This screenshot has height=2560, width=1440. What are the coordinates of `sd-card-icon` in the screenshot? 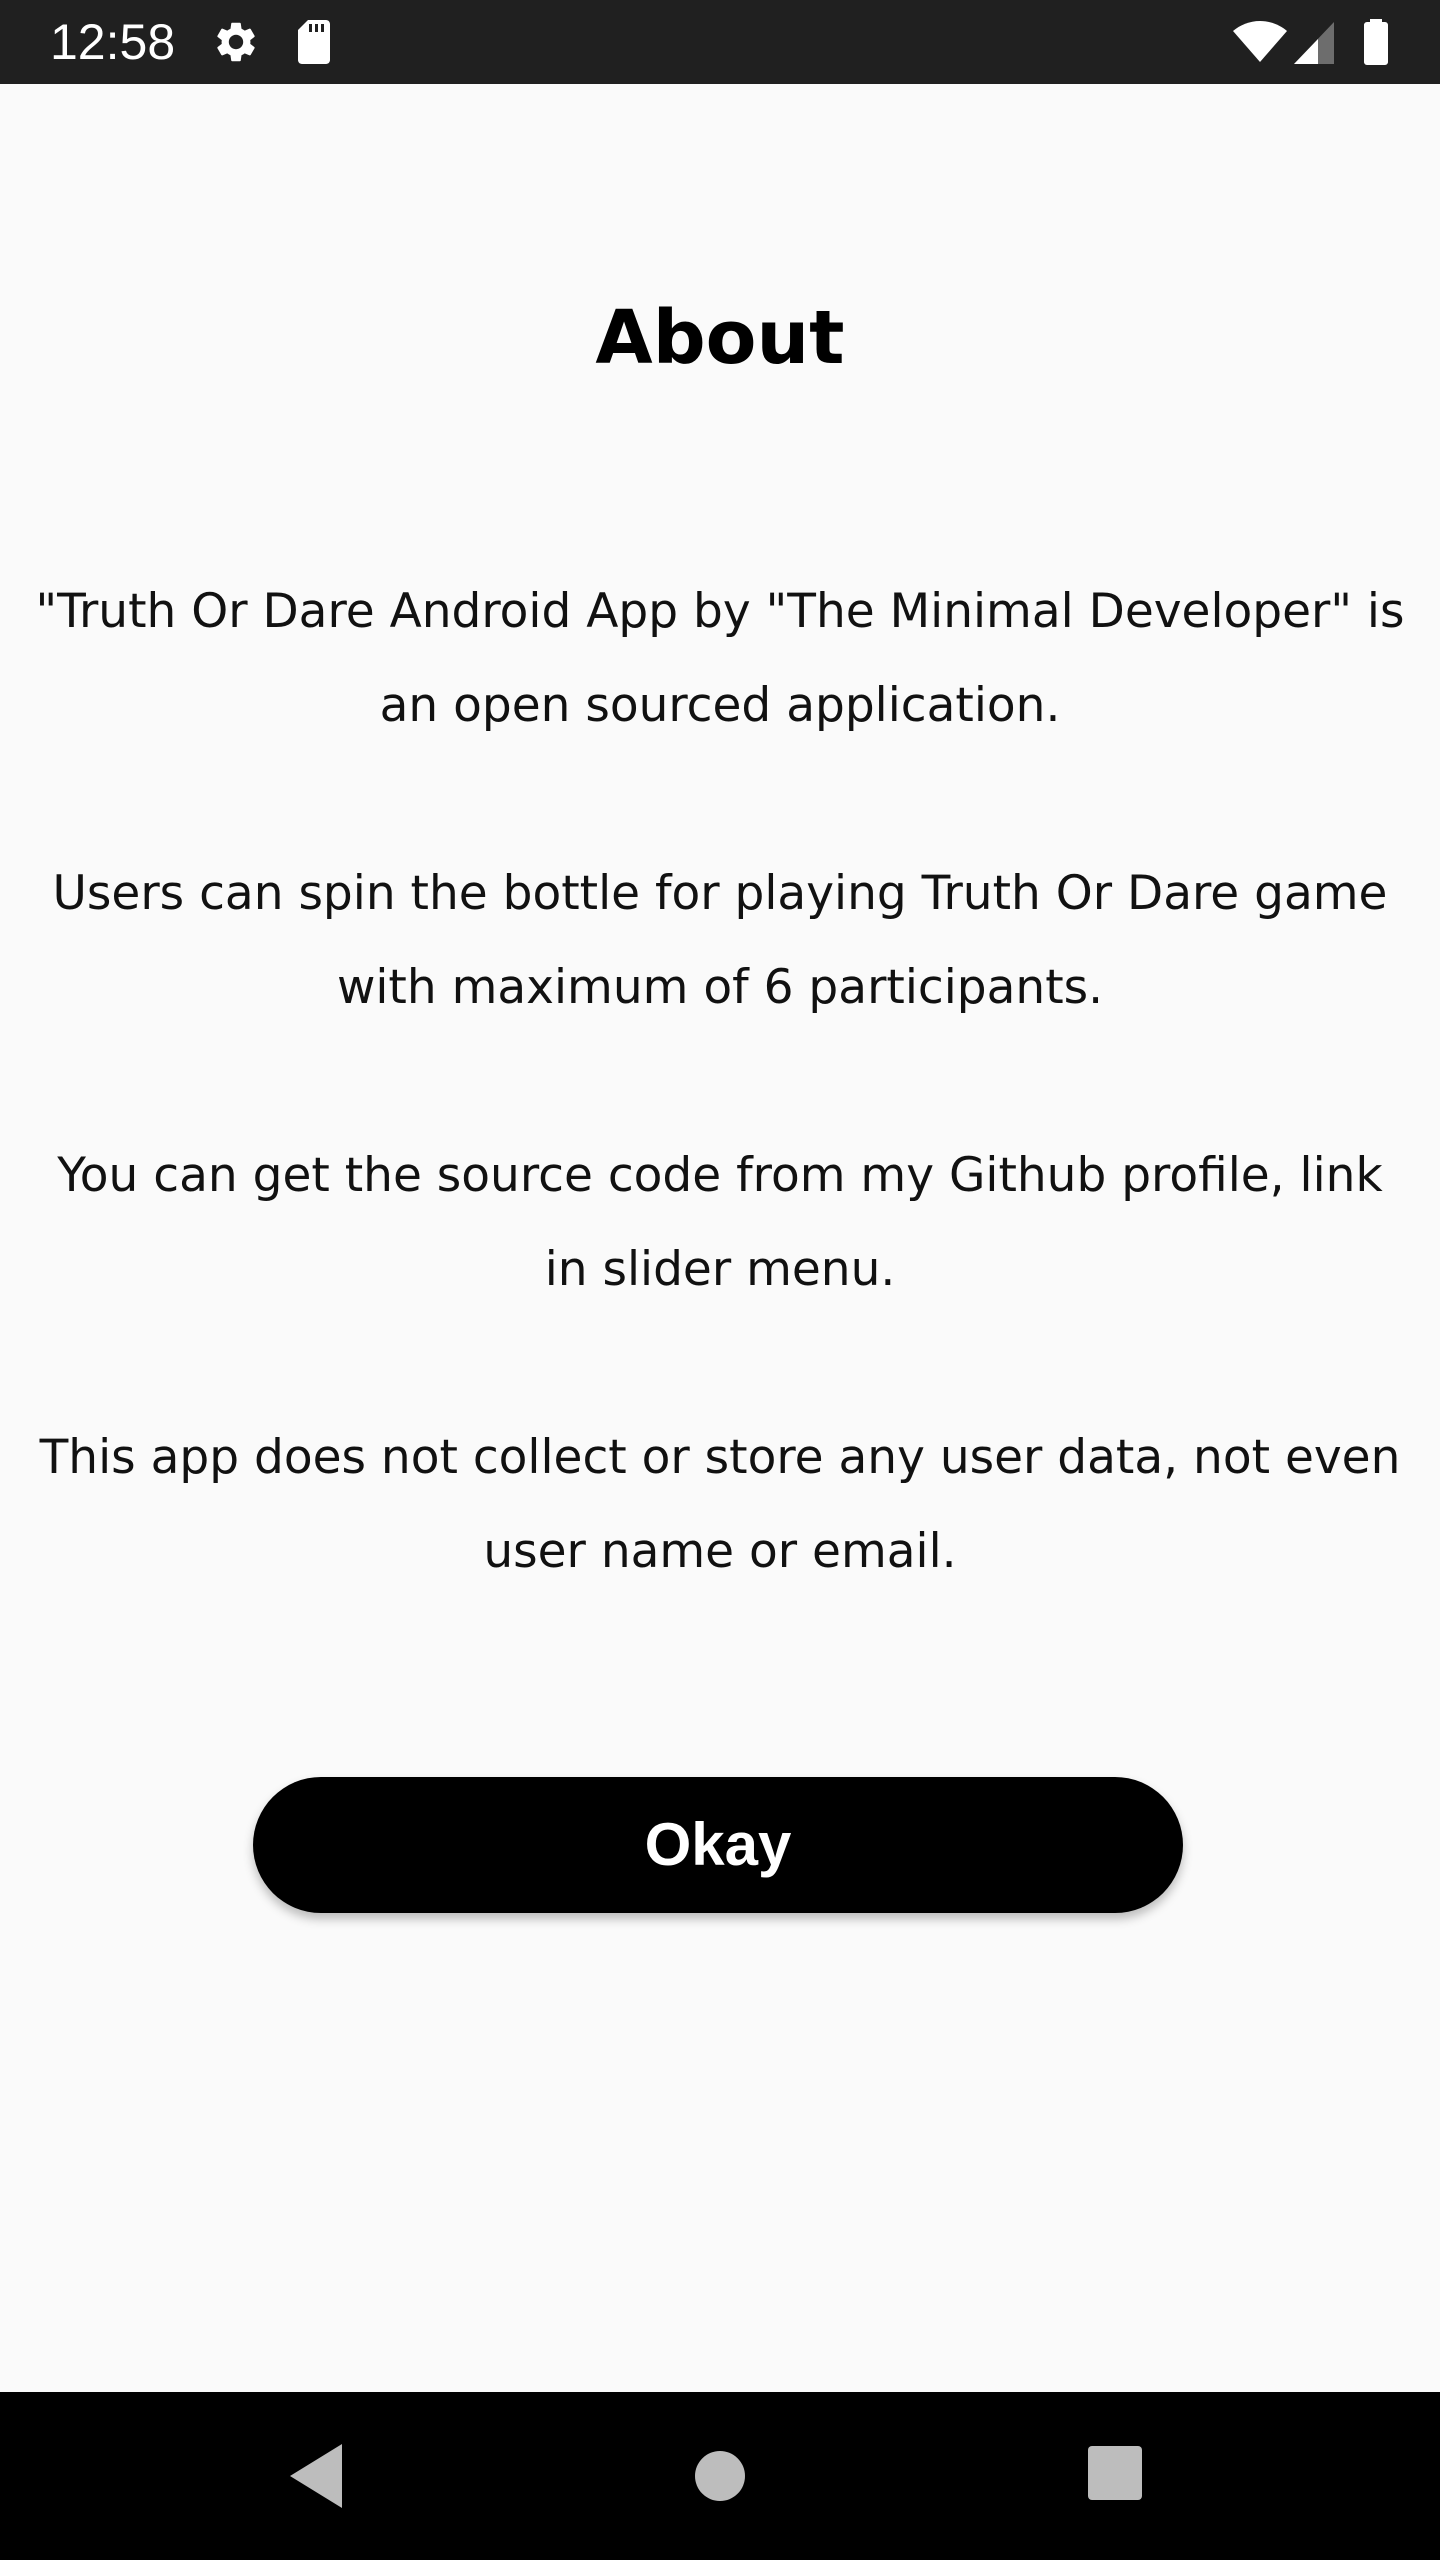 It's located at (314, 42).